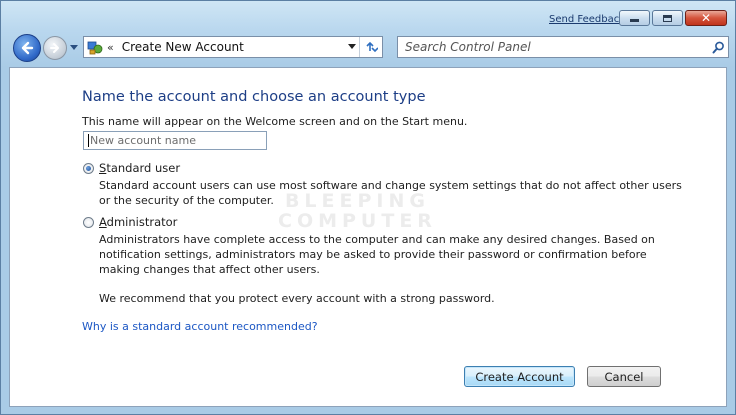  What do you see at coordinates (110, 47) in the screenshot?
I see `breadcrumb-overflow: «` at bounding box center [110, 47].